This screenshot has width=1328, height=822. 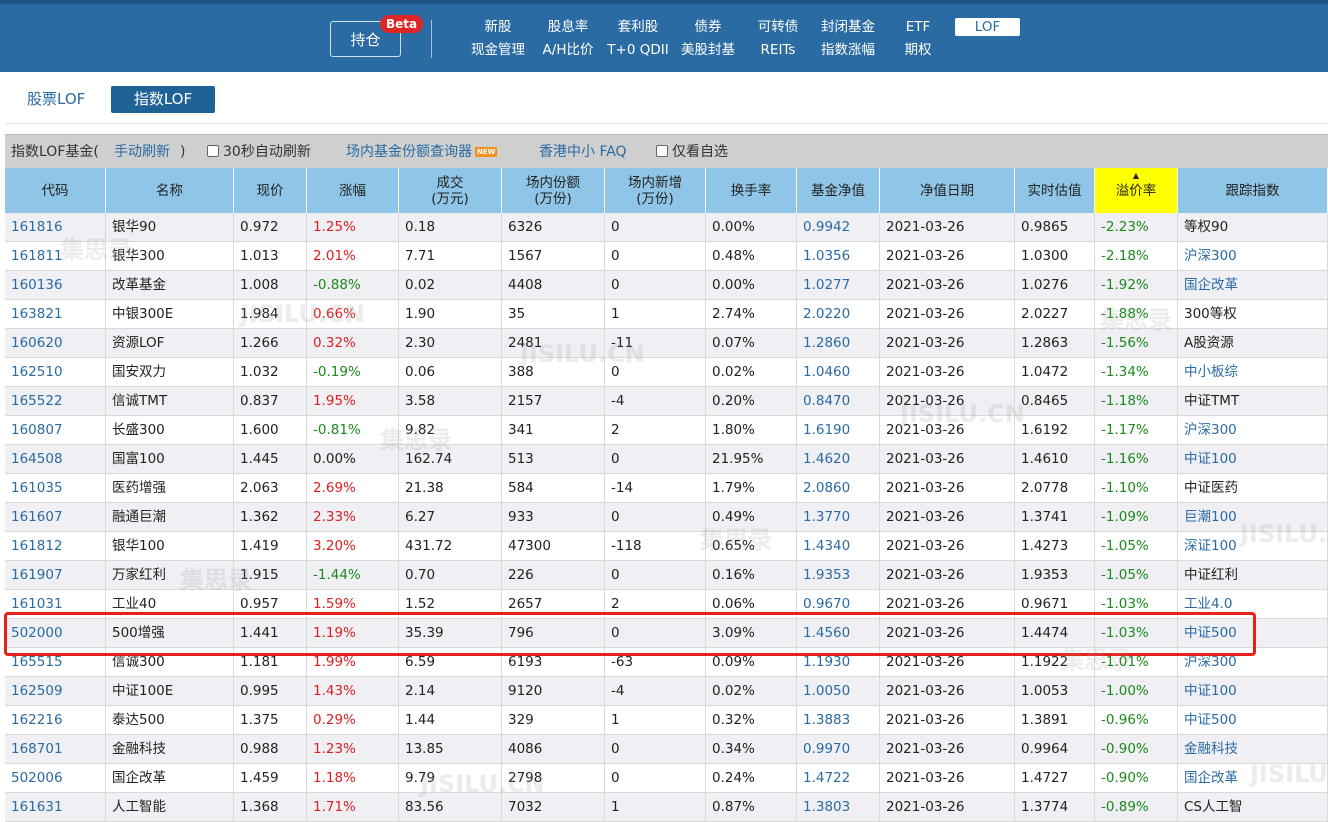 I want to click on cell-code: 502006, so click(x=55, y=778).